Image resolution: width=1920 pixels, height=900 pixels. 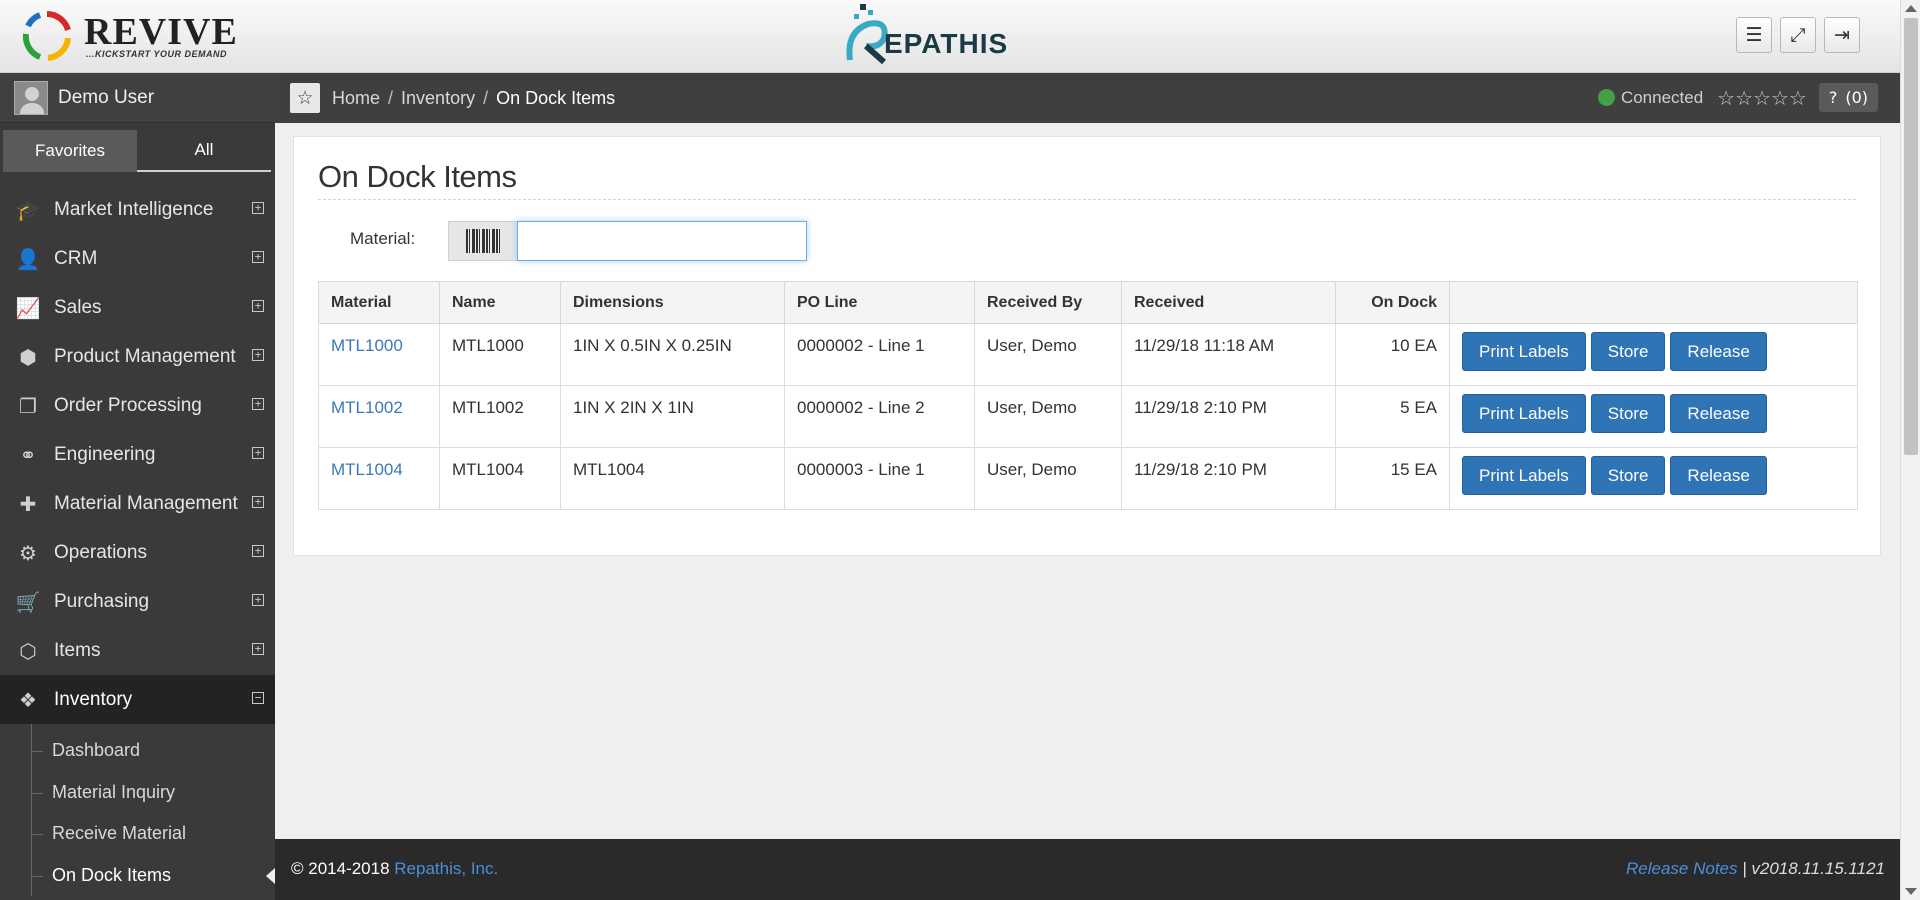 What do you see at coordinates (137, 650) in the screenshot?
I see `sidebar-item-items: ⬡ Items +` at bounding box center [137, 650].